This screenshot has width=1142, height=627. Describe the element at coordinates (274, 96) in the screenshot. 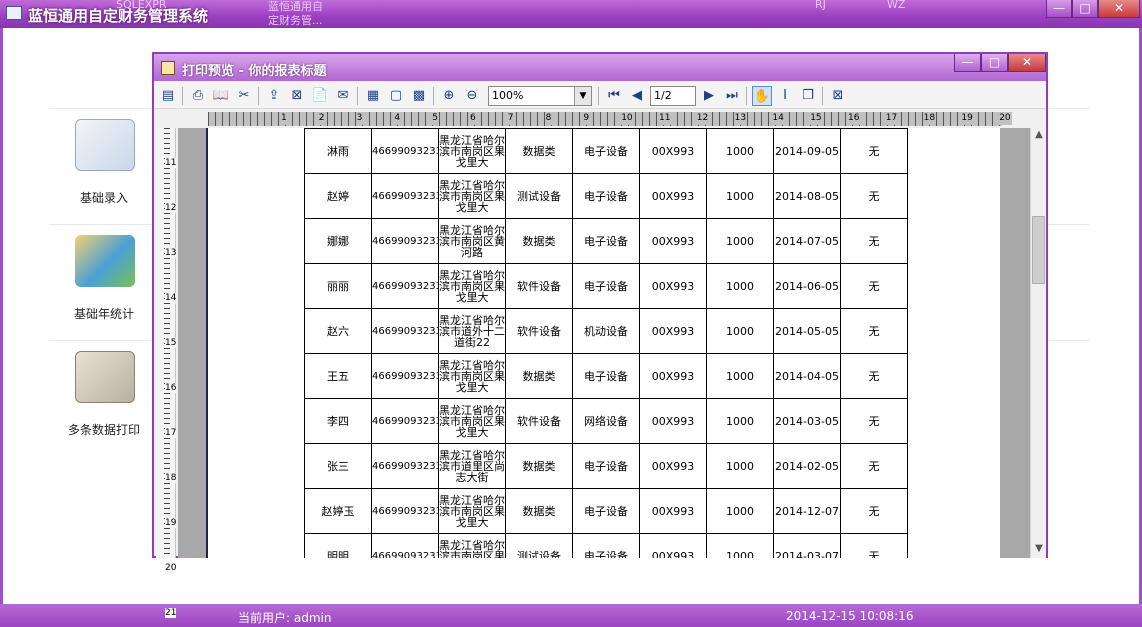

I see `export-icon: ⇪` at that location.